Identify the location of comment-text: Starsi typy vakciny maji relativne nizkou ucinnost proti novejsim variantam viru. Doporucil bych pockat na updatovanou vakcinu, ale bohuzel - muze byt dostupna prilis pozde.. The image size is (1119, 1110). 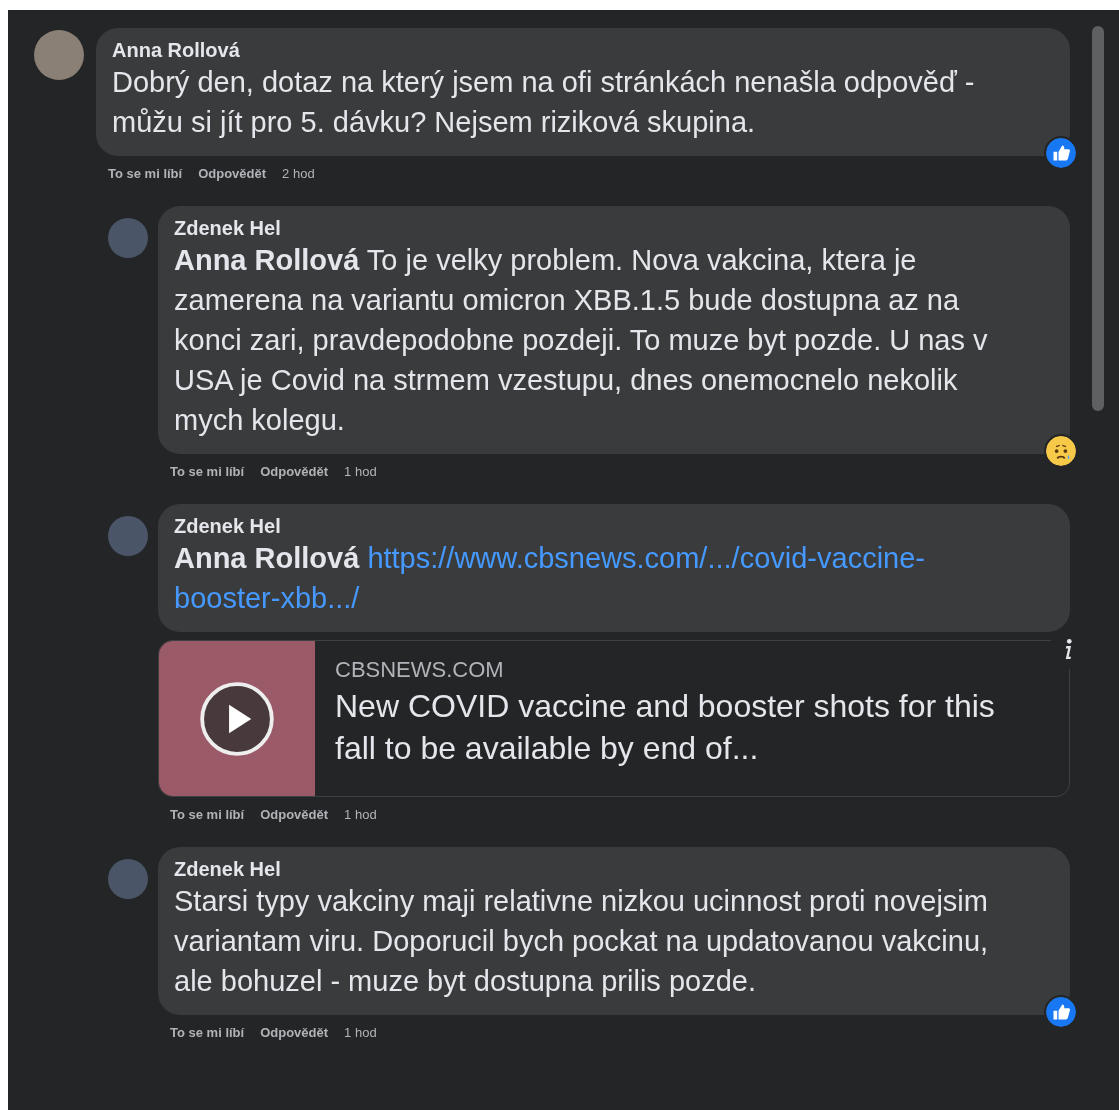
(582, 941).